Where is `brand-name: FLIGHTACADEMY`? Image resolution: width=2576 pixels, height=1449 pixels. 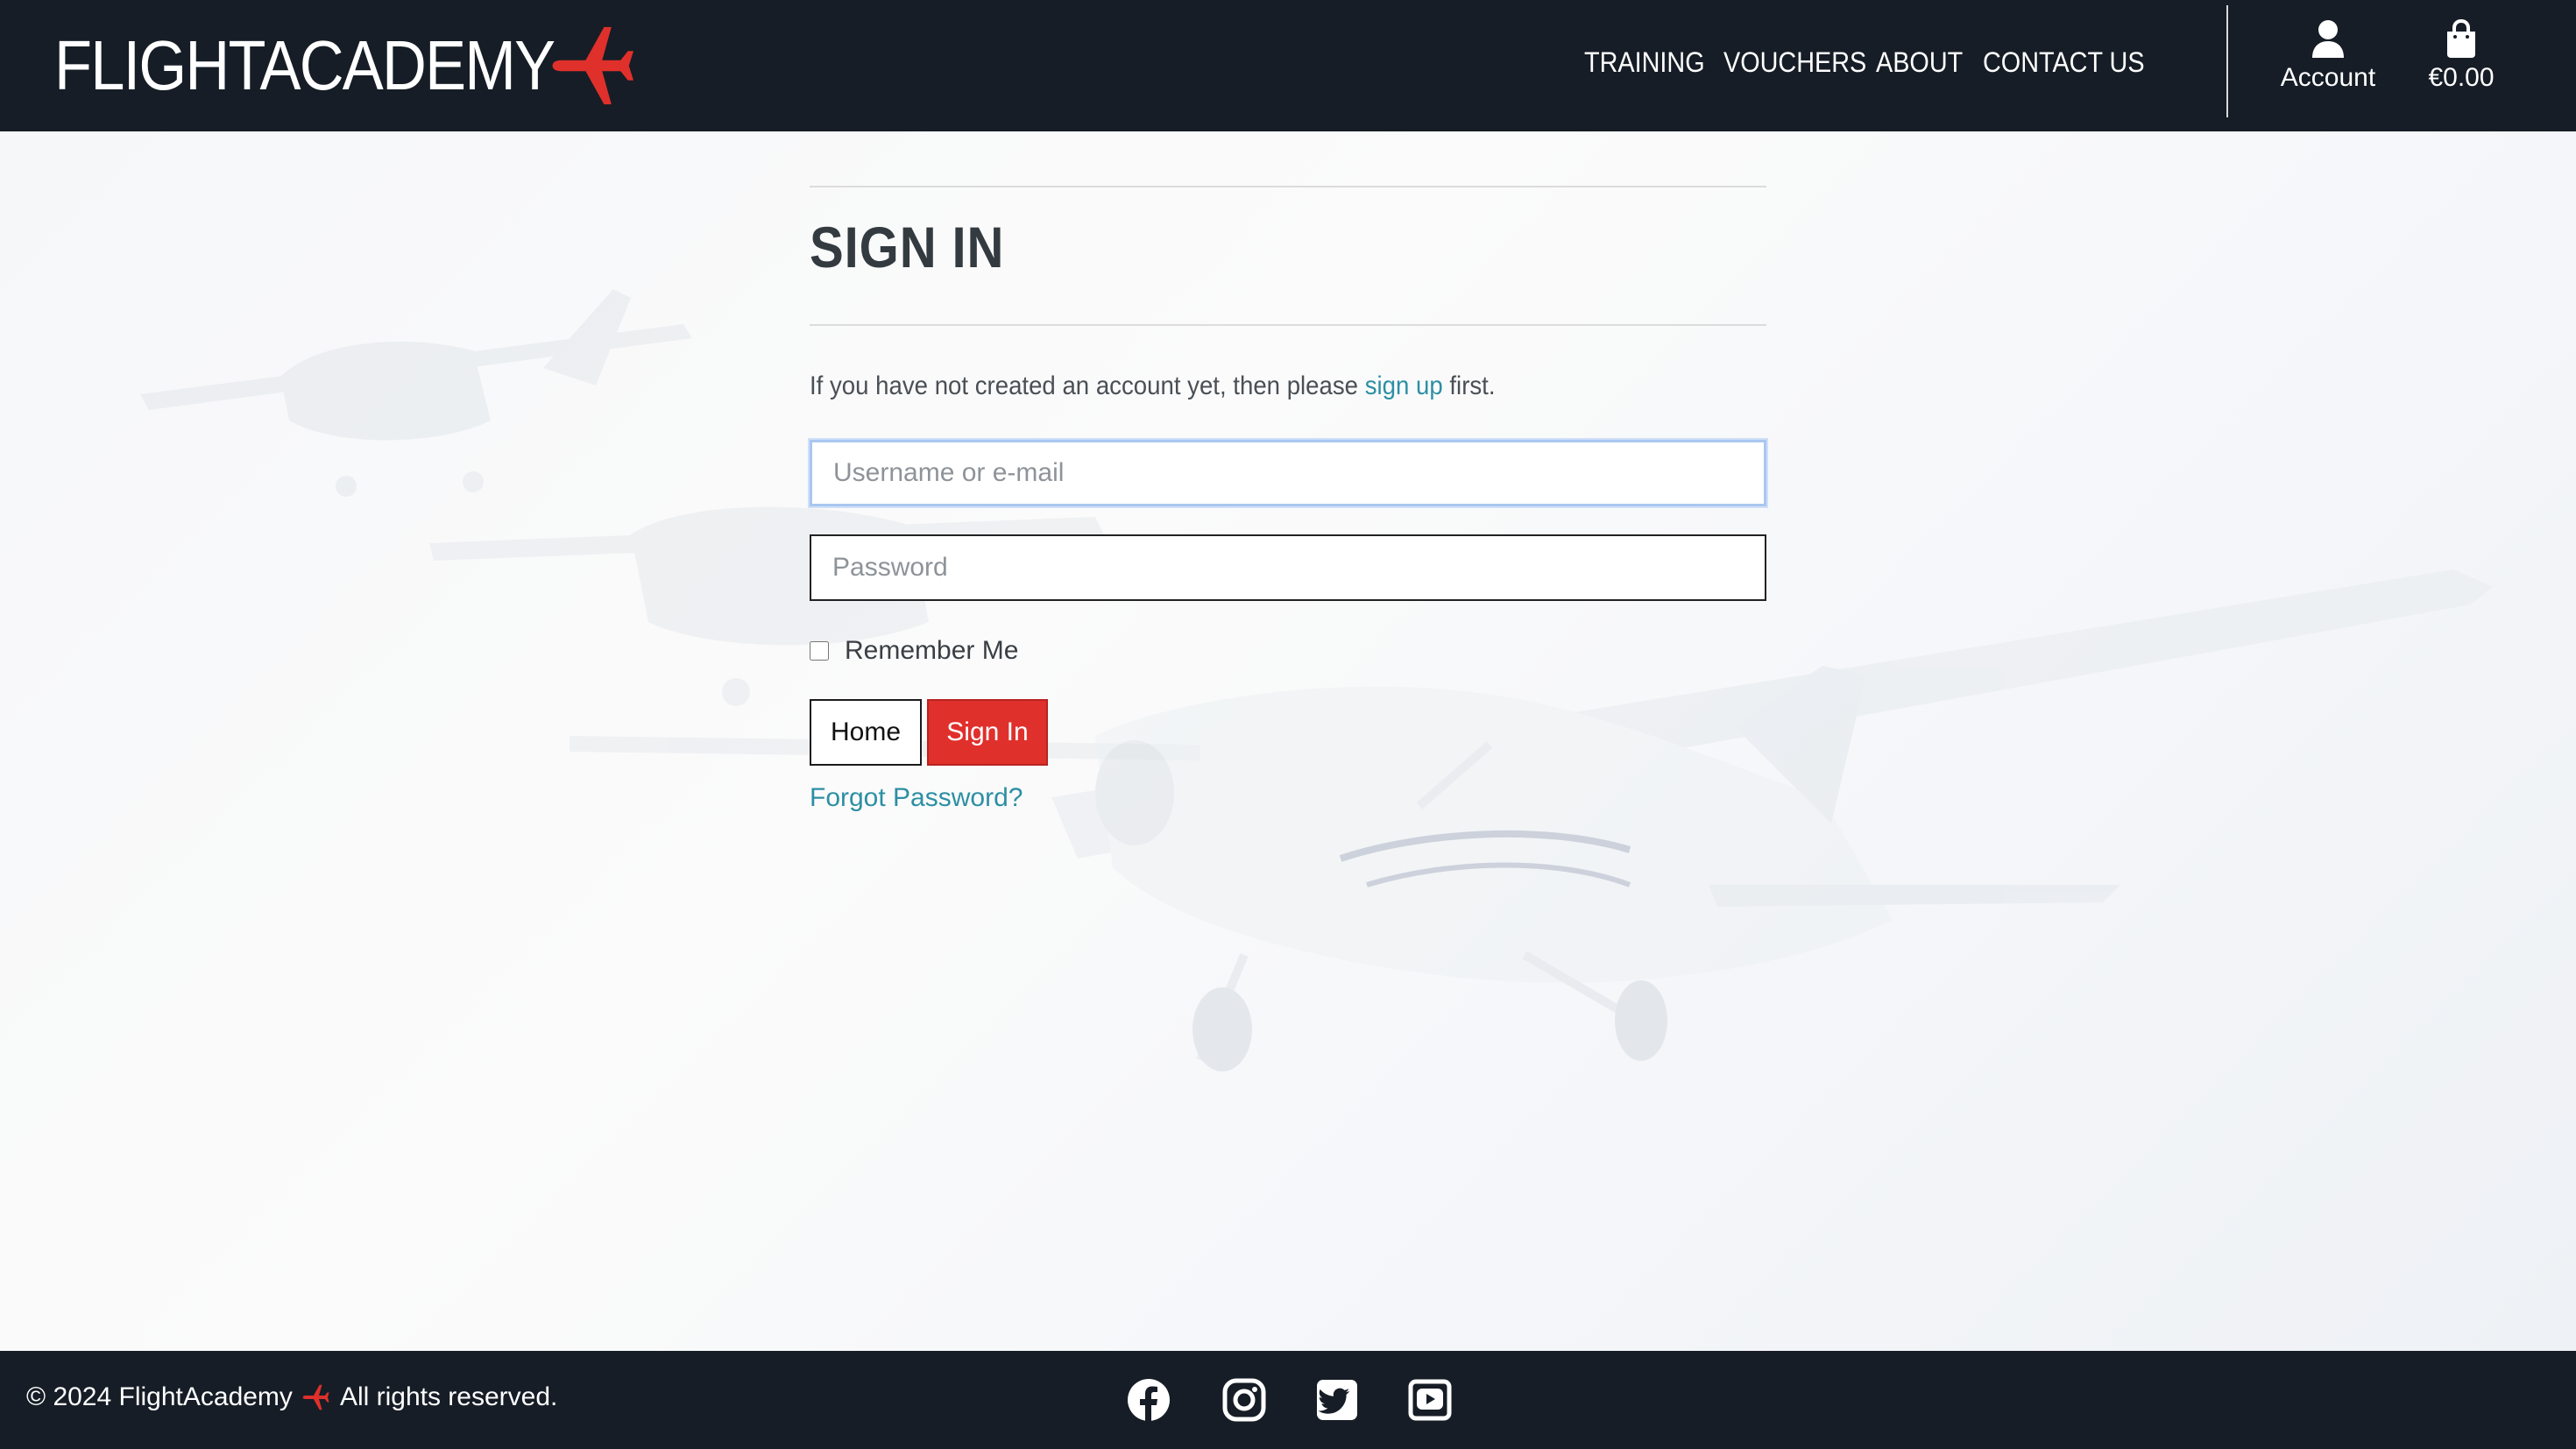
brand-name: FLIGHTACADEMY is located at coordinates (305, 65).